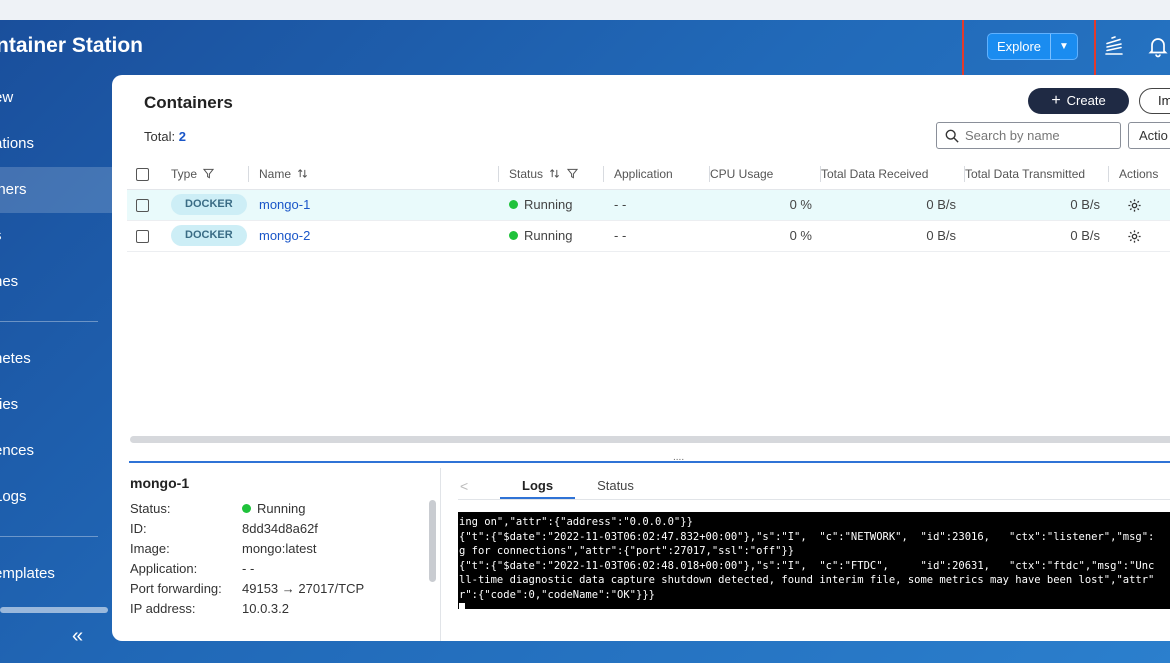 The width and height of the screenshot is (1170, 663). I want to click on explore-split-button: Explore ▼, so click(1032, 46).